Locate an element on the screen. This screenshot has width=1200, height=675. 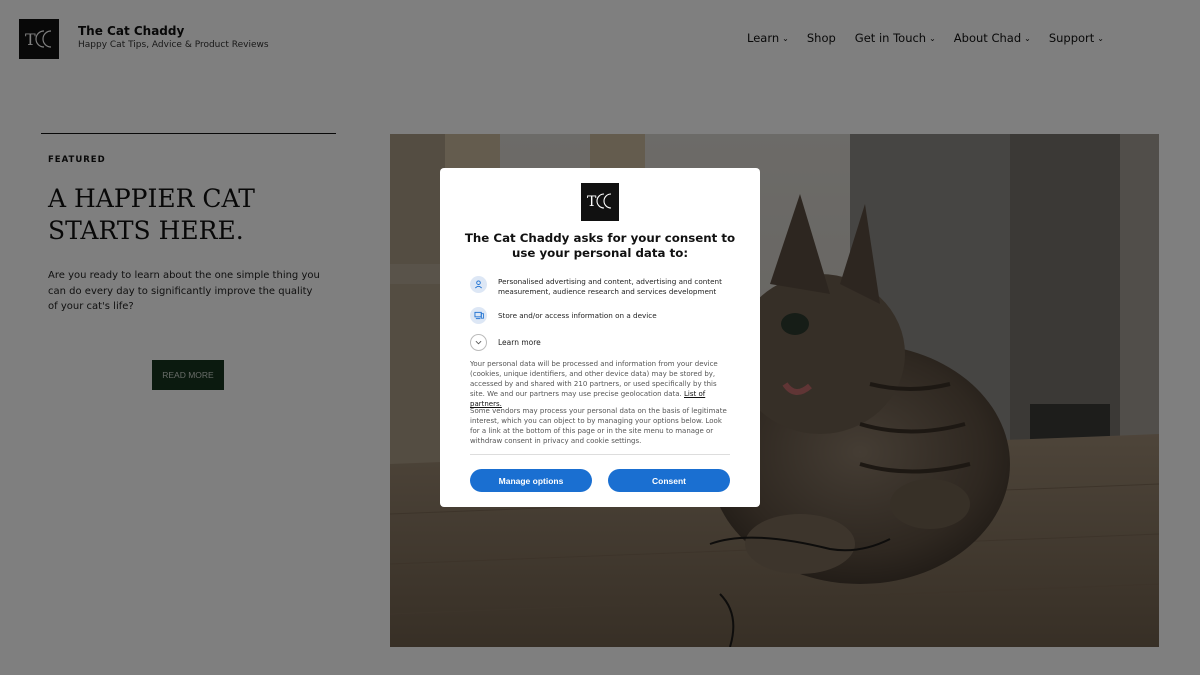
consent-divider is located at coordinates (600, 454).